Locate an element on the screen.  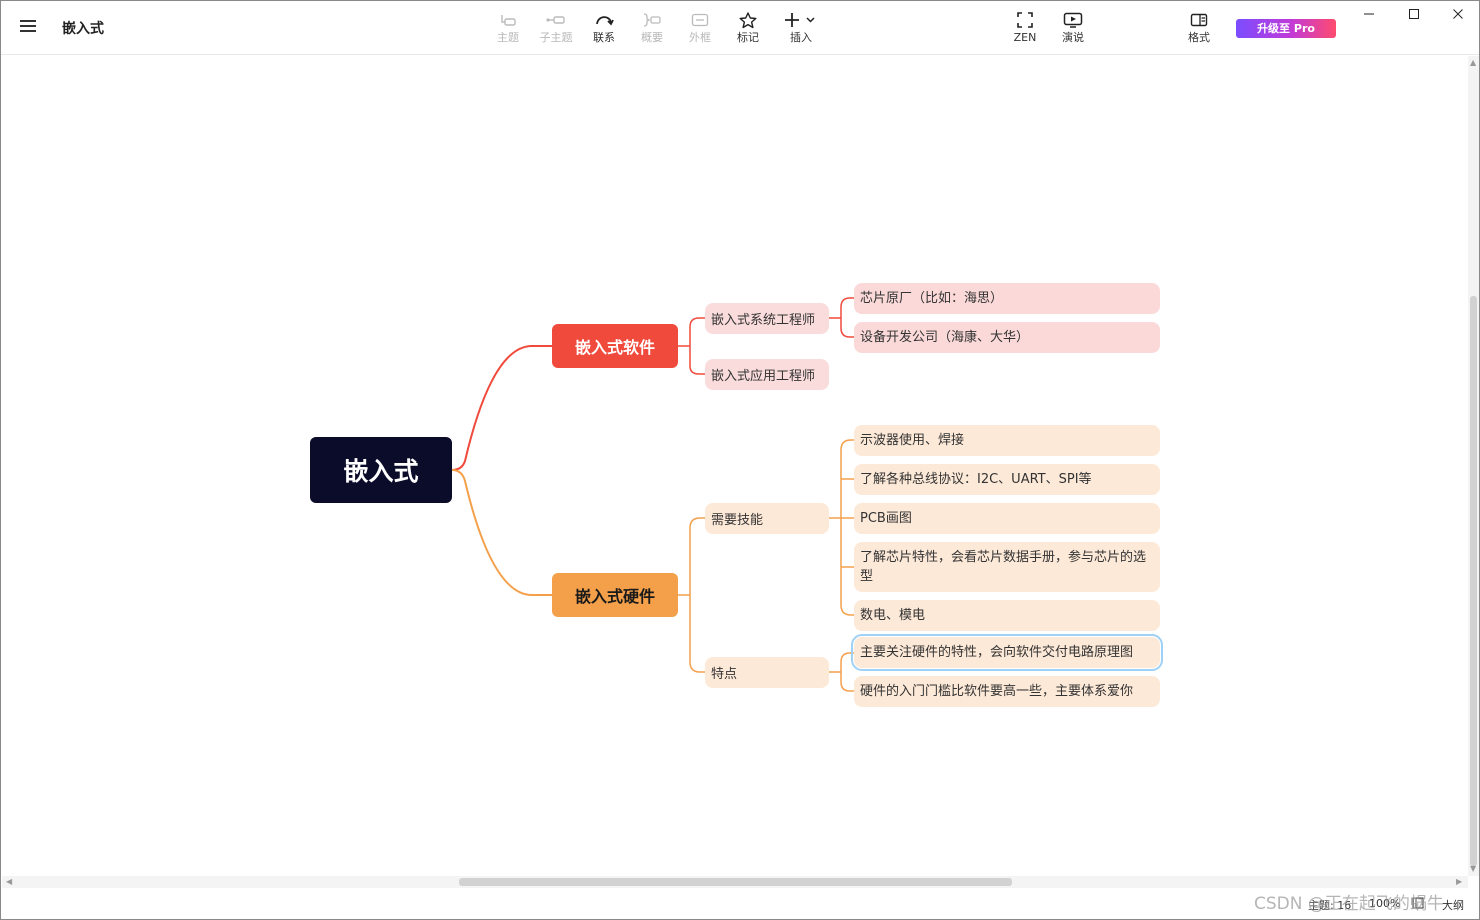
vertical-scrollbar: ▲ ▼ is located at coordinates (1473, 466).